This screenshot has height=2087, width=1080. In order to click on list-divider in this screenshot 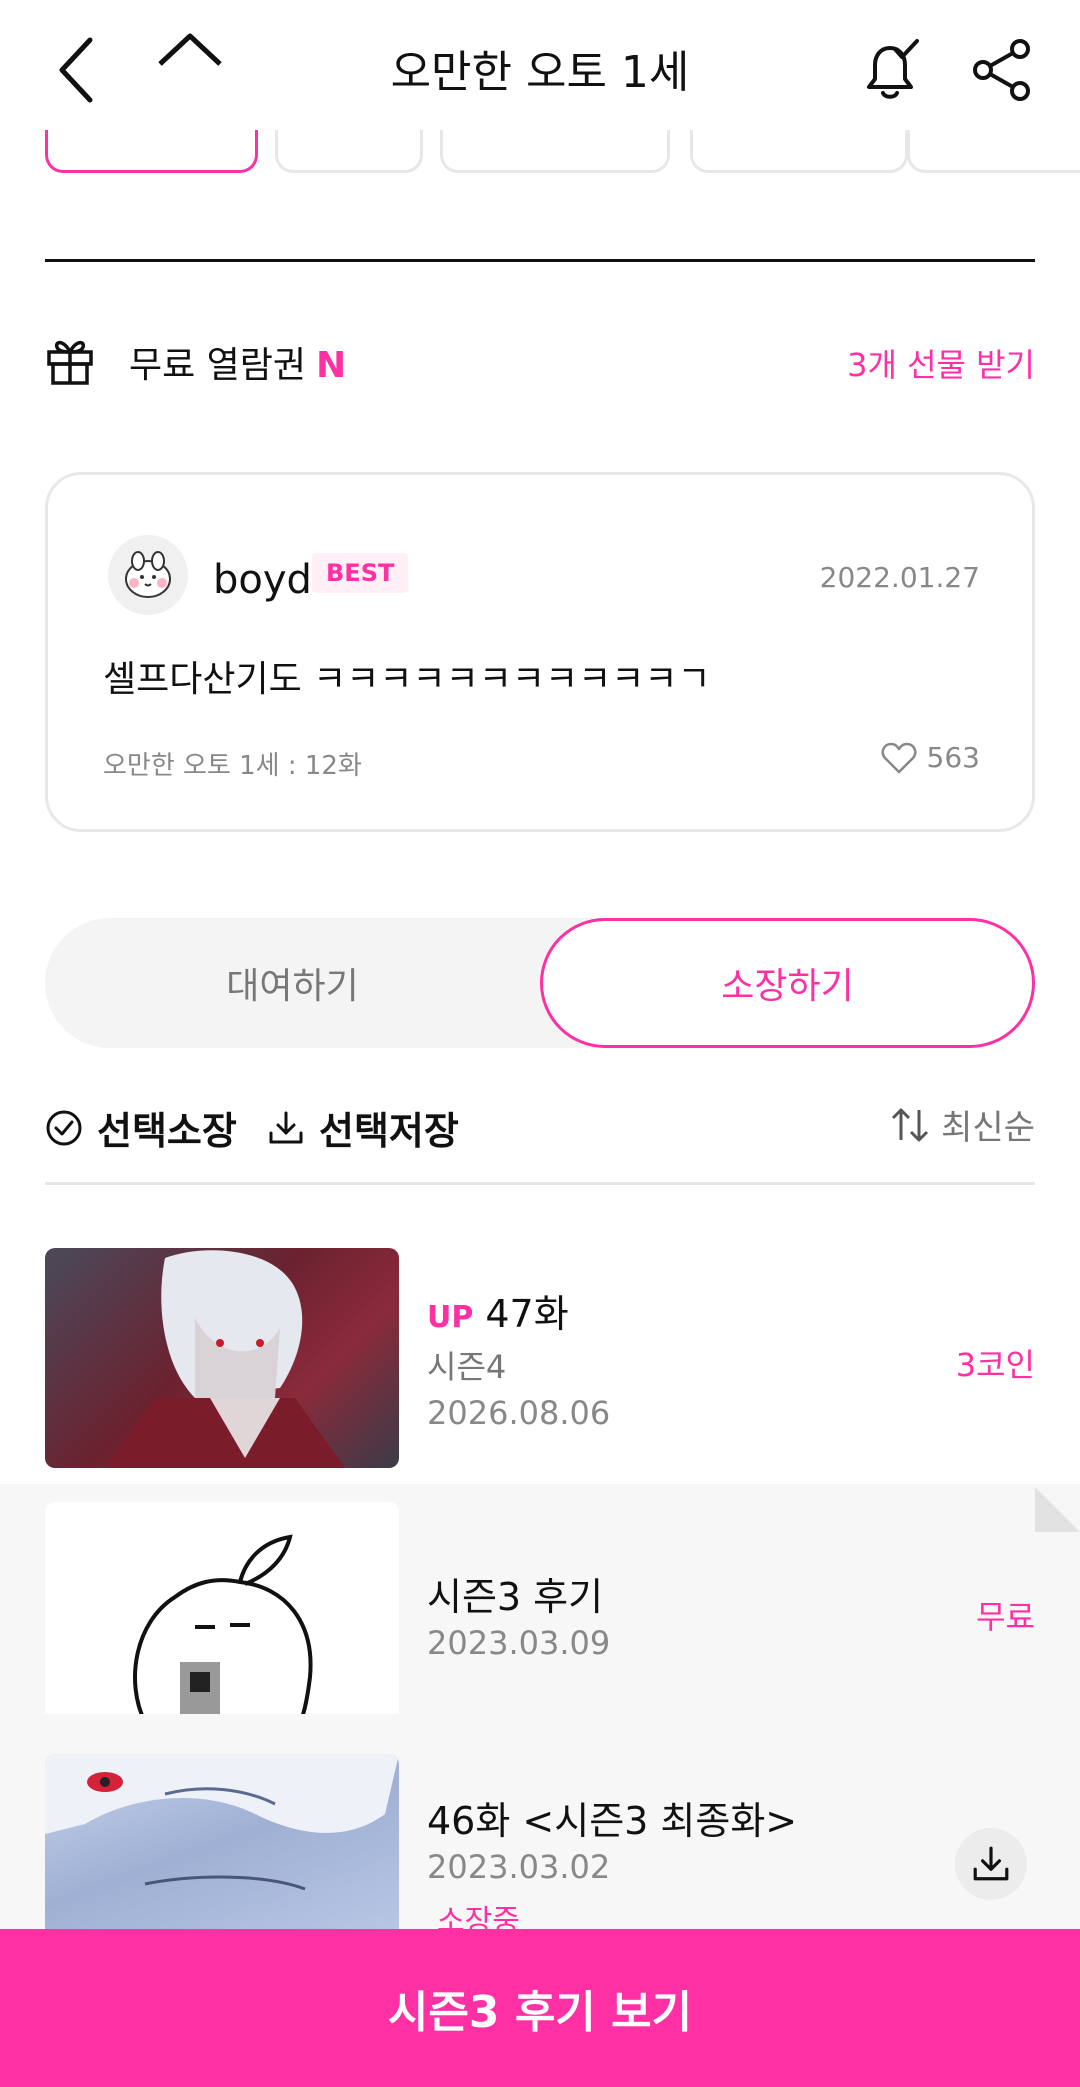, I will do `click(540, 1183)`.